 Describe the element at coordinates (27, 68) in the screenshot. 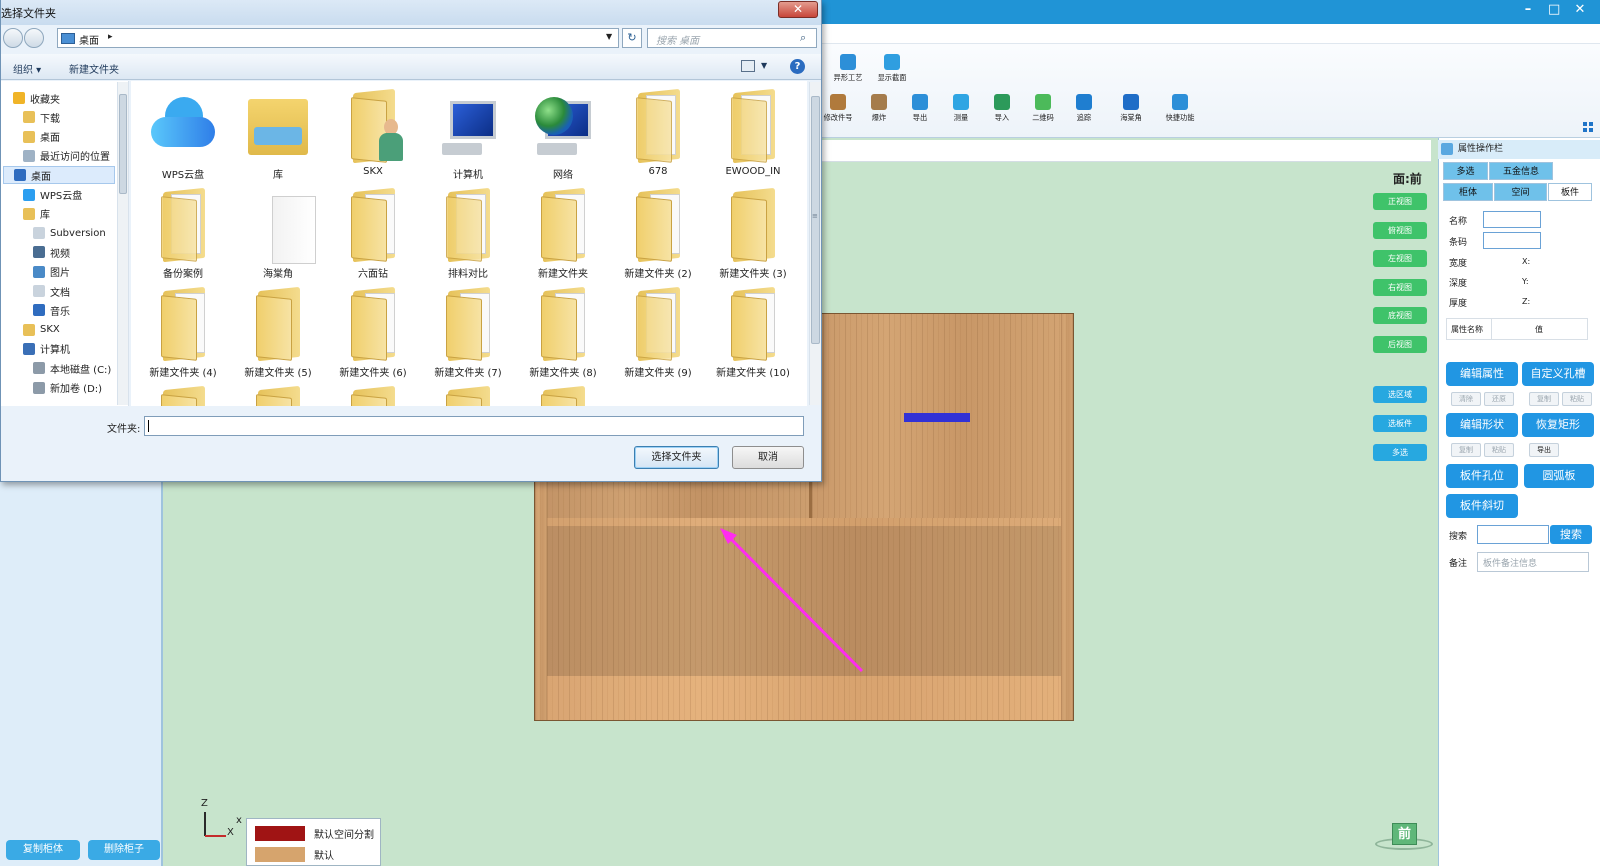

I see `organize-button: 组织 ▾` at that location.